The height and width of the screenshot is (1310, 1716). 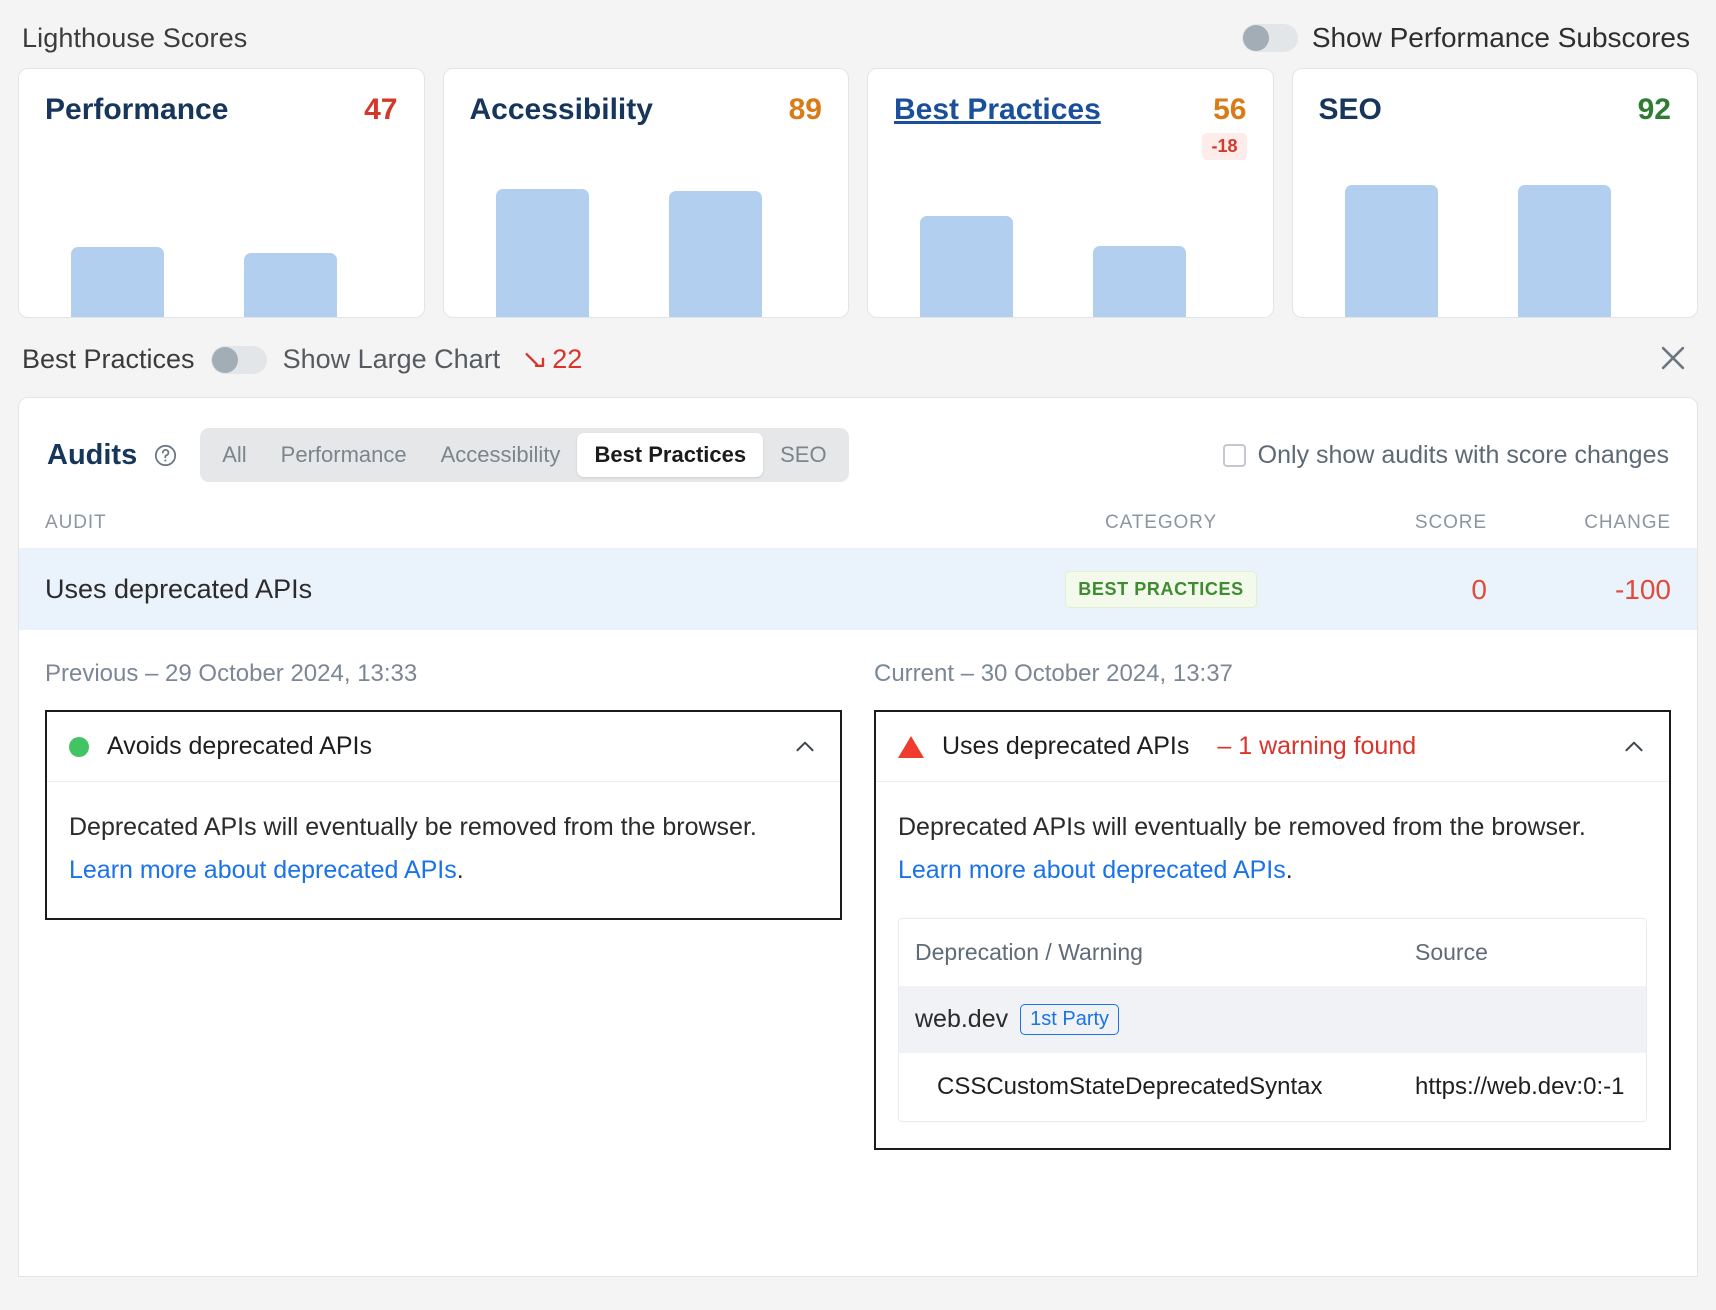 I want to click on card-title: SEO, so click(x=1350, y=109).